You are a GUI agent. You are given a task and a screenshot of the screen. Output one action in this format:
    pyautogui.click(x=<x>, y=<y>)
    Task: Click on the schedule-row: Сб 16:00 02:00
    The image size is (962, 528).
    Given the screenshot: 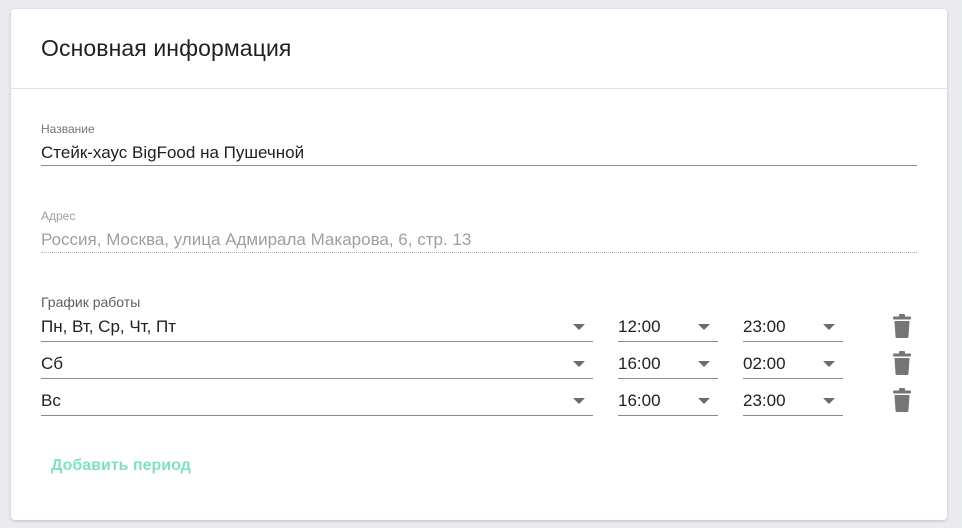 What is the action you would take?
    pyautogui.click(x=486, y=364)
    